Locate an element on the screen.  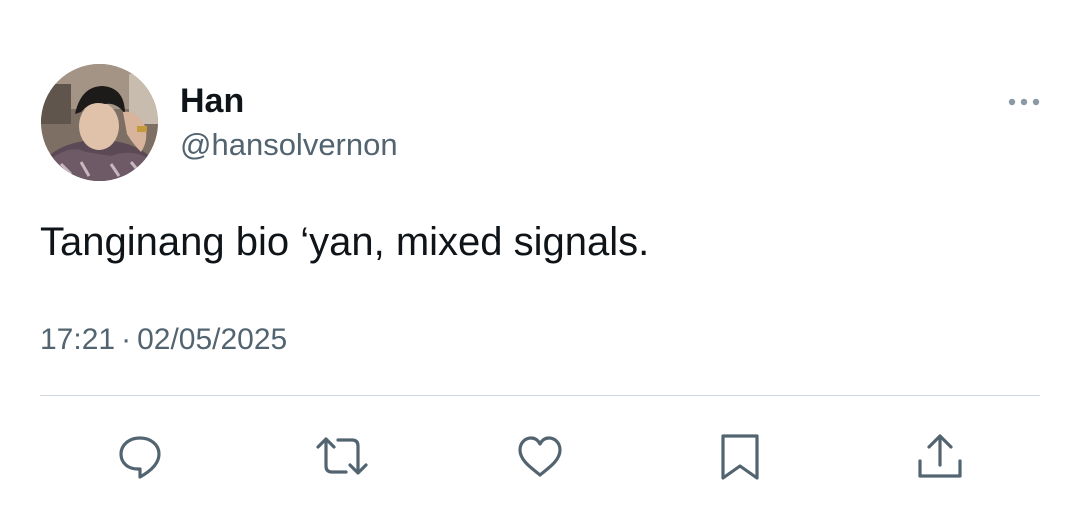
bookmark-icon is located at coordinates (740, 457).